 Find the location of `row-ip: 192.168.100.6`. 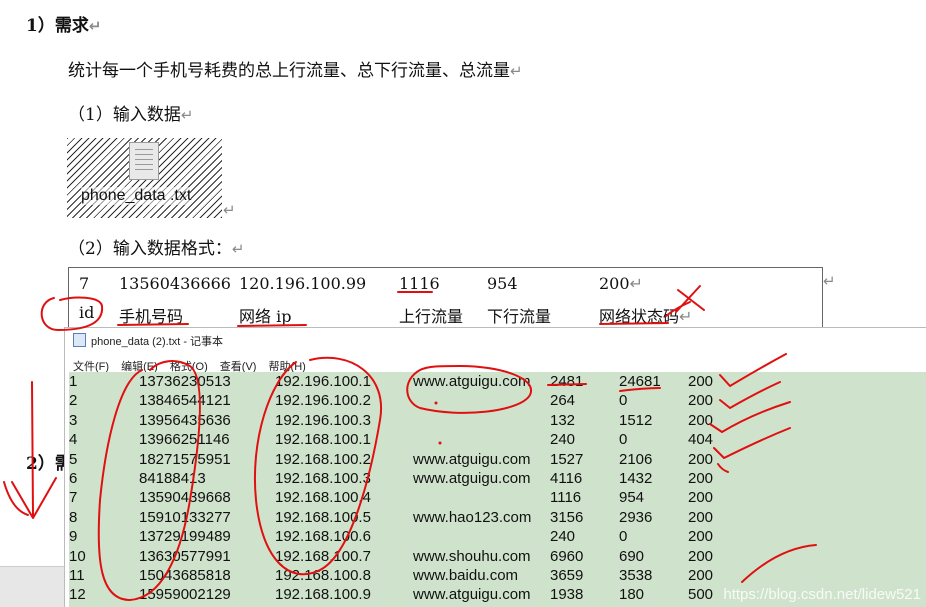

row-ip: 192.168.100.6 is located at coordinates (323, 537).